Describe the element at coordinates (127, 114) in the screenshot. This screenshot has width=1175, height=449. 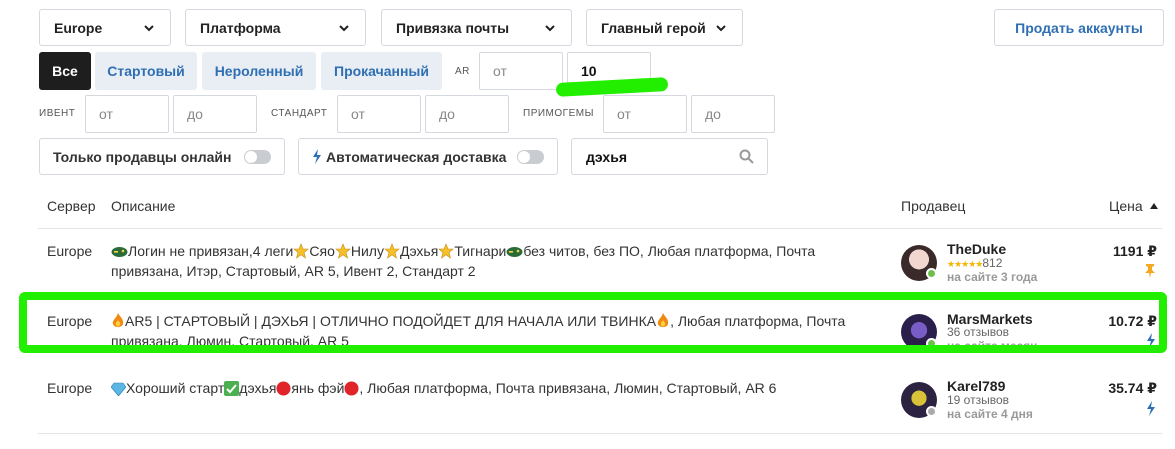
I see `event-from-input: от` at that location.